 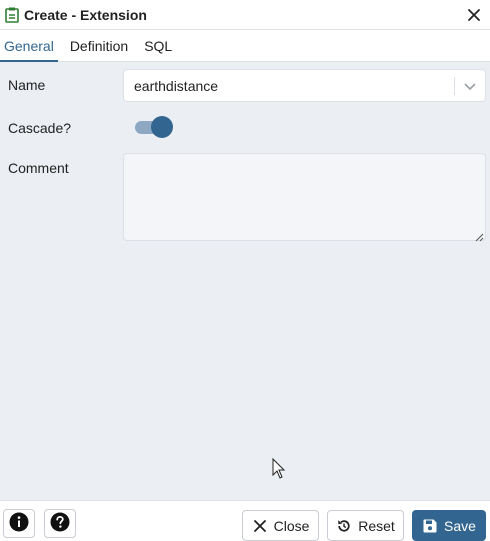 I want to click on extension-icon, so click(x=12, y=15).